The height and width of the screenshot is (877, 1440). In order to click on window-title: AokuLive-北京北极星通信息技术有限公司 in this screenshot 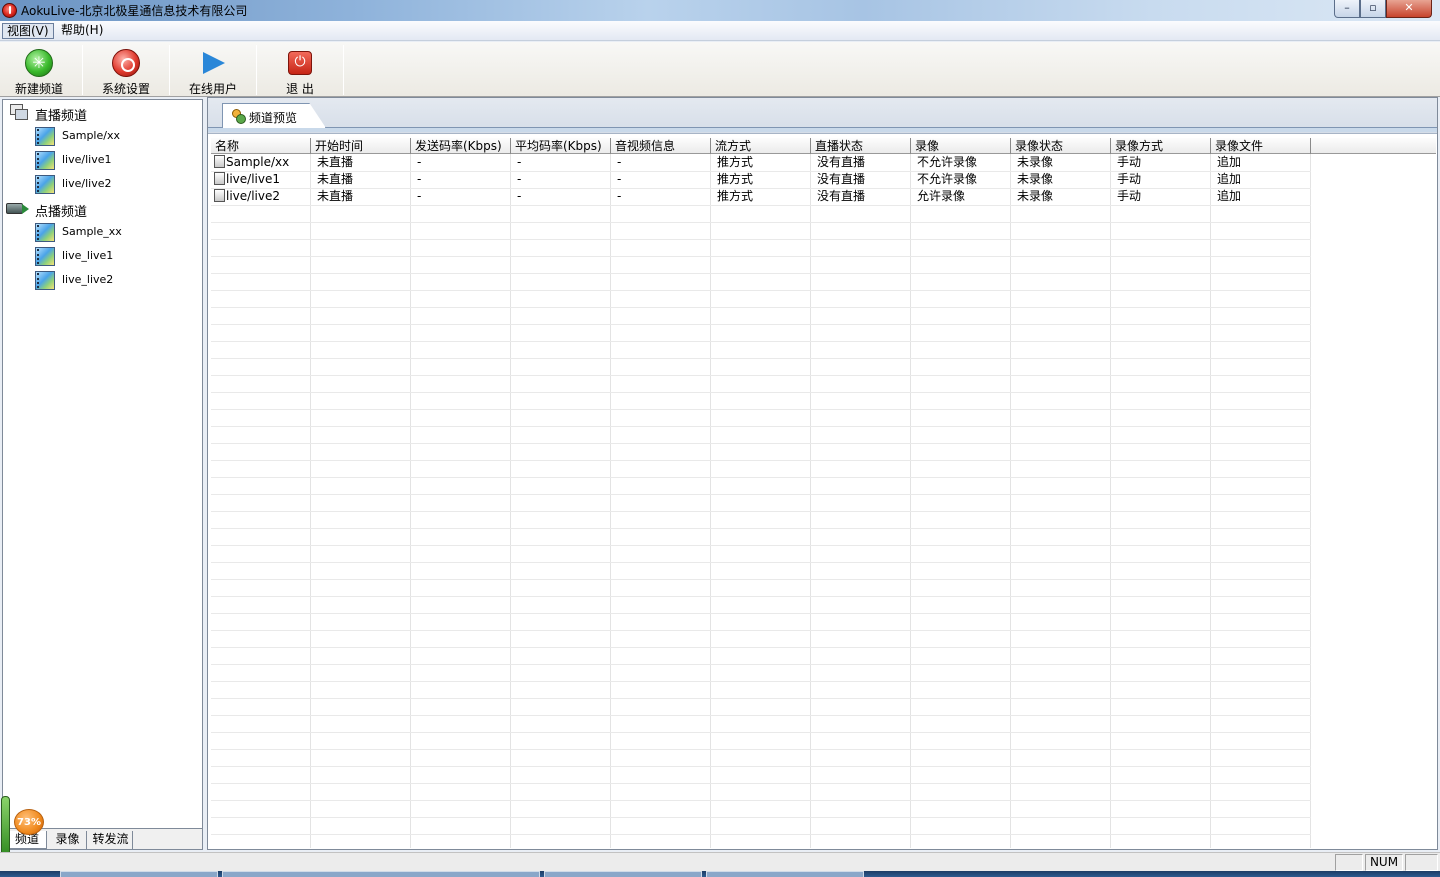, I will do `click(134, 11)`.